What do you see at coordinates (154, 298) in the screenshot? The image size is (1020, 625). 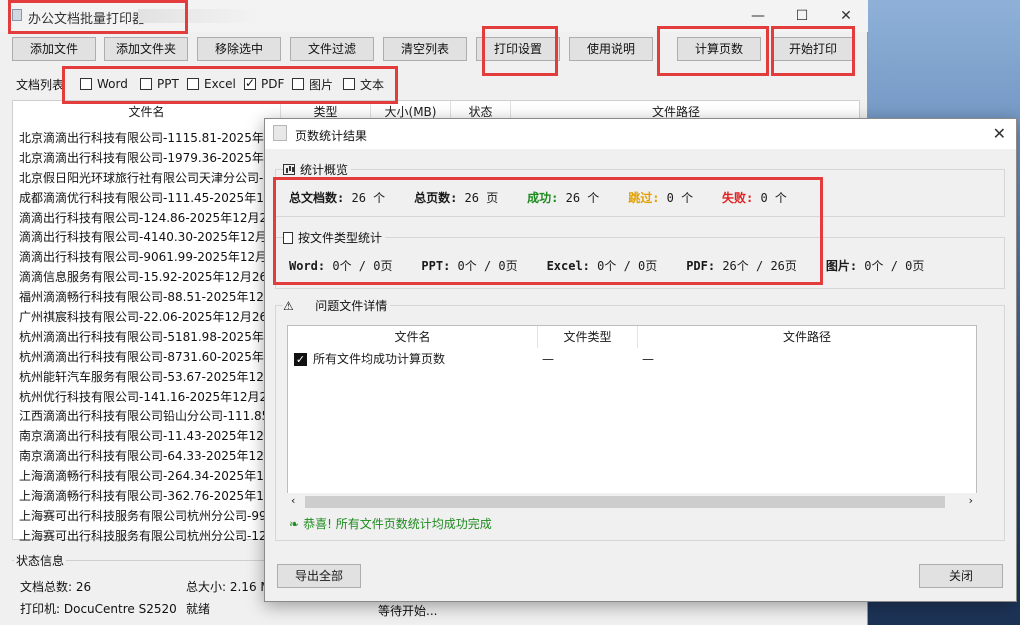 I see `list-item: 福州滴滴畅行科技有限公司-88.51-2025年12月` at bounding box center [154, 298].